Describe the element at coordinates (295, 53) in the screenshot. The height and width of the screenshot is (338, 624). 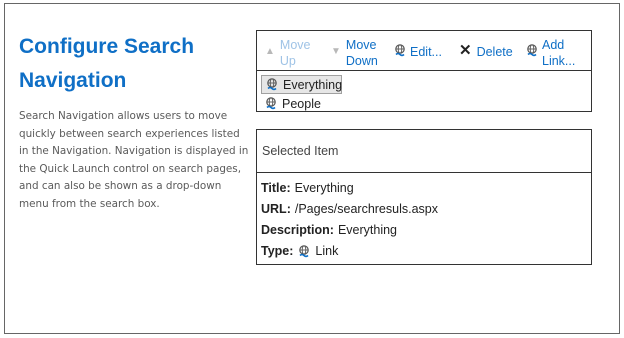
I see `move-up-label: Move Up` at that location.